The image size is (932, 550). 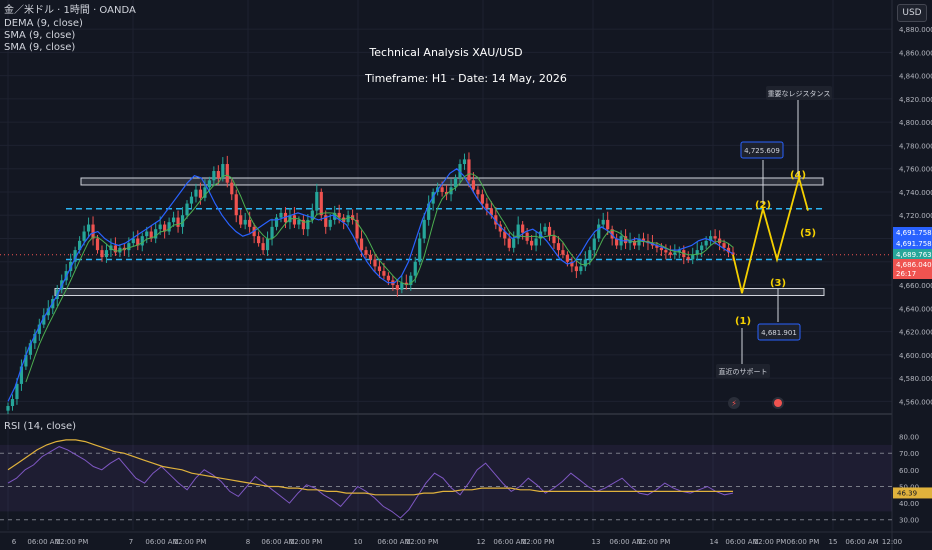 What do you see at coordinates (907, 493) in the screenshot?
I see `rsi-current-value: 46.39` at bounding box center [907, 493].